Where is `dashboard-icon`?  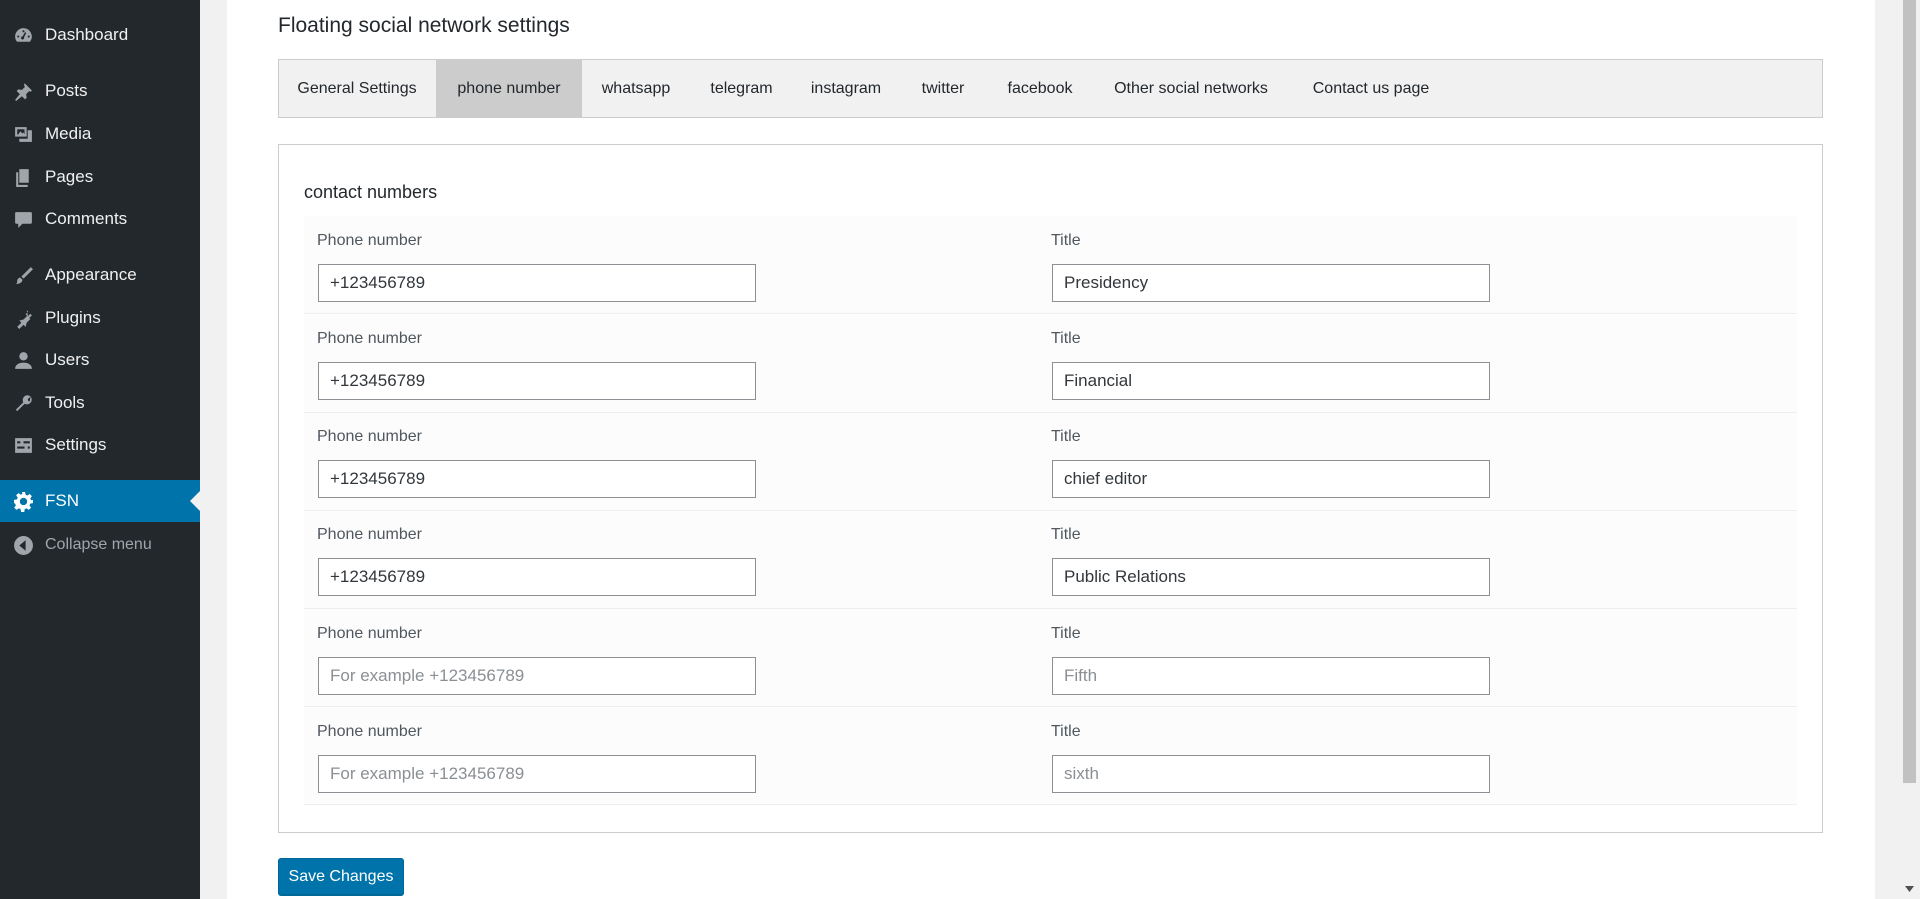
dashboard-icon is located at coordinates (23, 35).